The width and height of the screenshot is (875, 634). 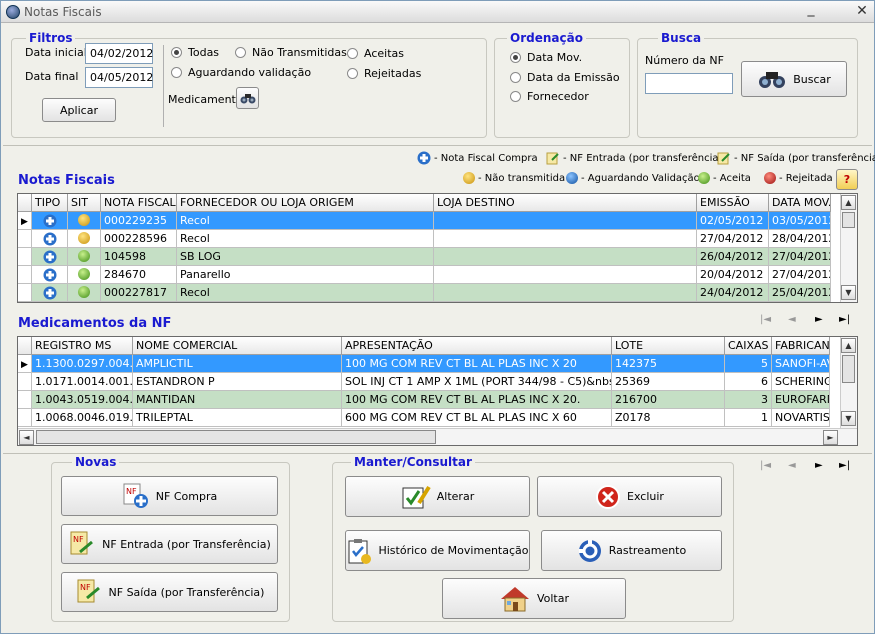 I want to click on excluir-button: Excluir, so click(x=629, y=496).